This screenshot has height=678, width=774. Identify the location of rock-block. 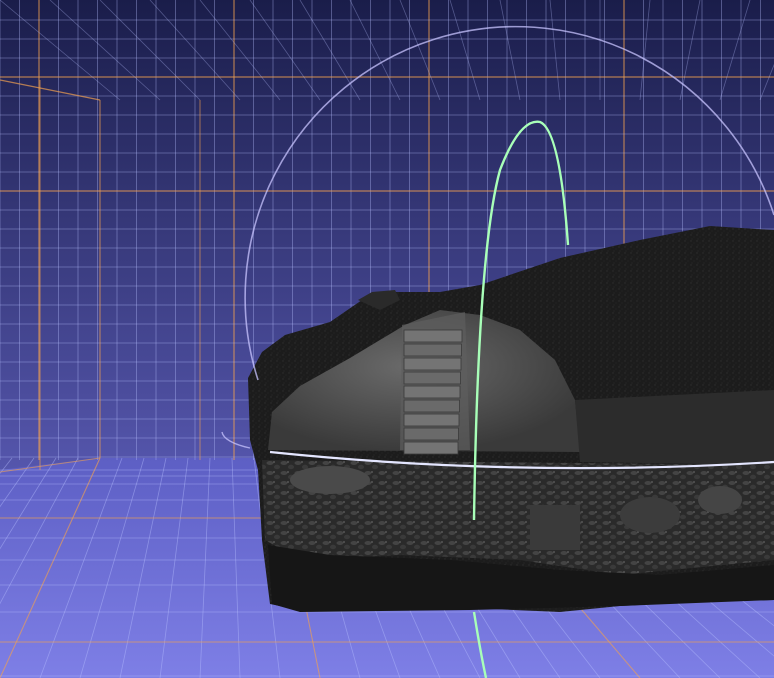
(555, 527).